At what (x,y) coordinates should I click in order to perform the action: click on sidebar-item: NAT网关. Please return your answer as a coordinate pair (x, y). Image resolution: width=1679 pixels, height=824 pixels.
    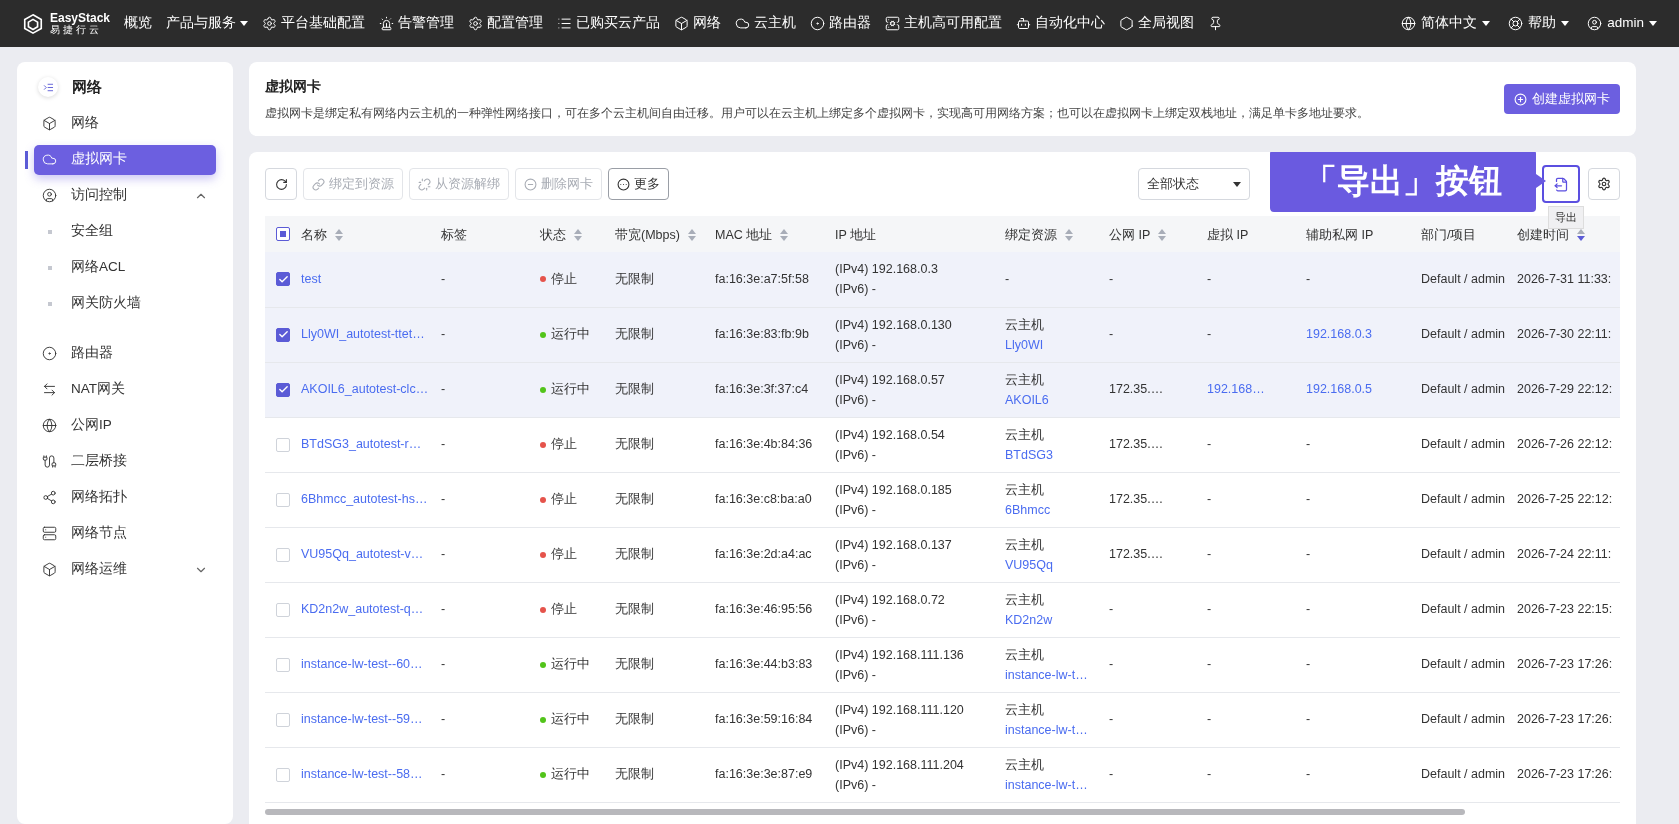
    Looking at the image, I should click on (125, 389).